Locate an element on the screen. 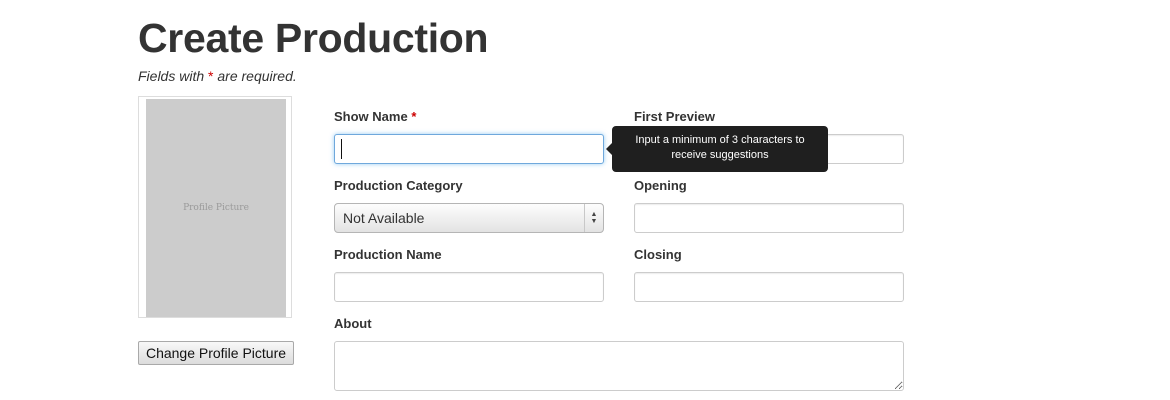 The width and height of the screenshot is (1170, 400). text-caret is located at coordinates (341, 149).